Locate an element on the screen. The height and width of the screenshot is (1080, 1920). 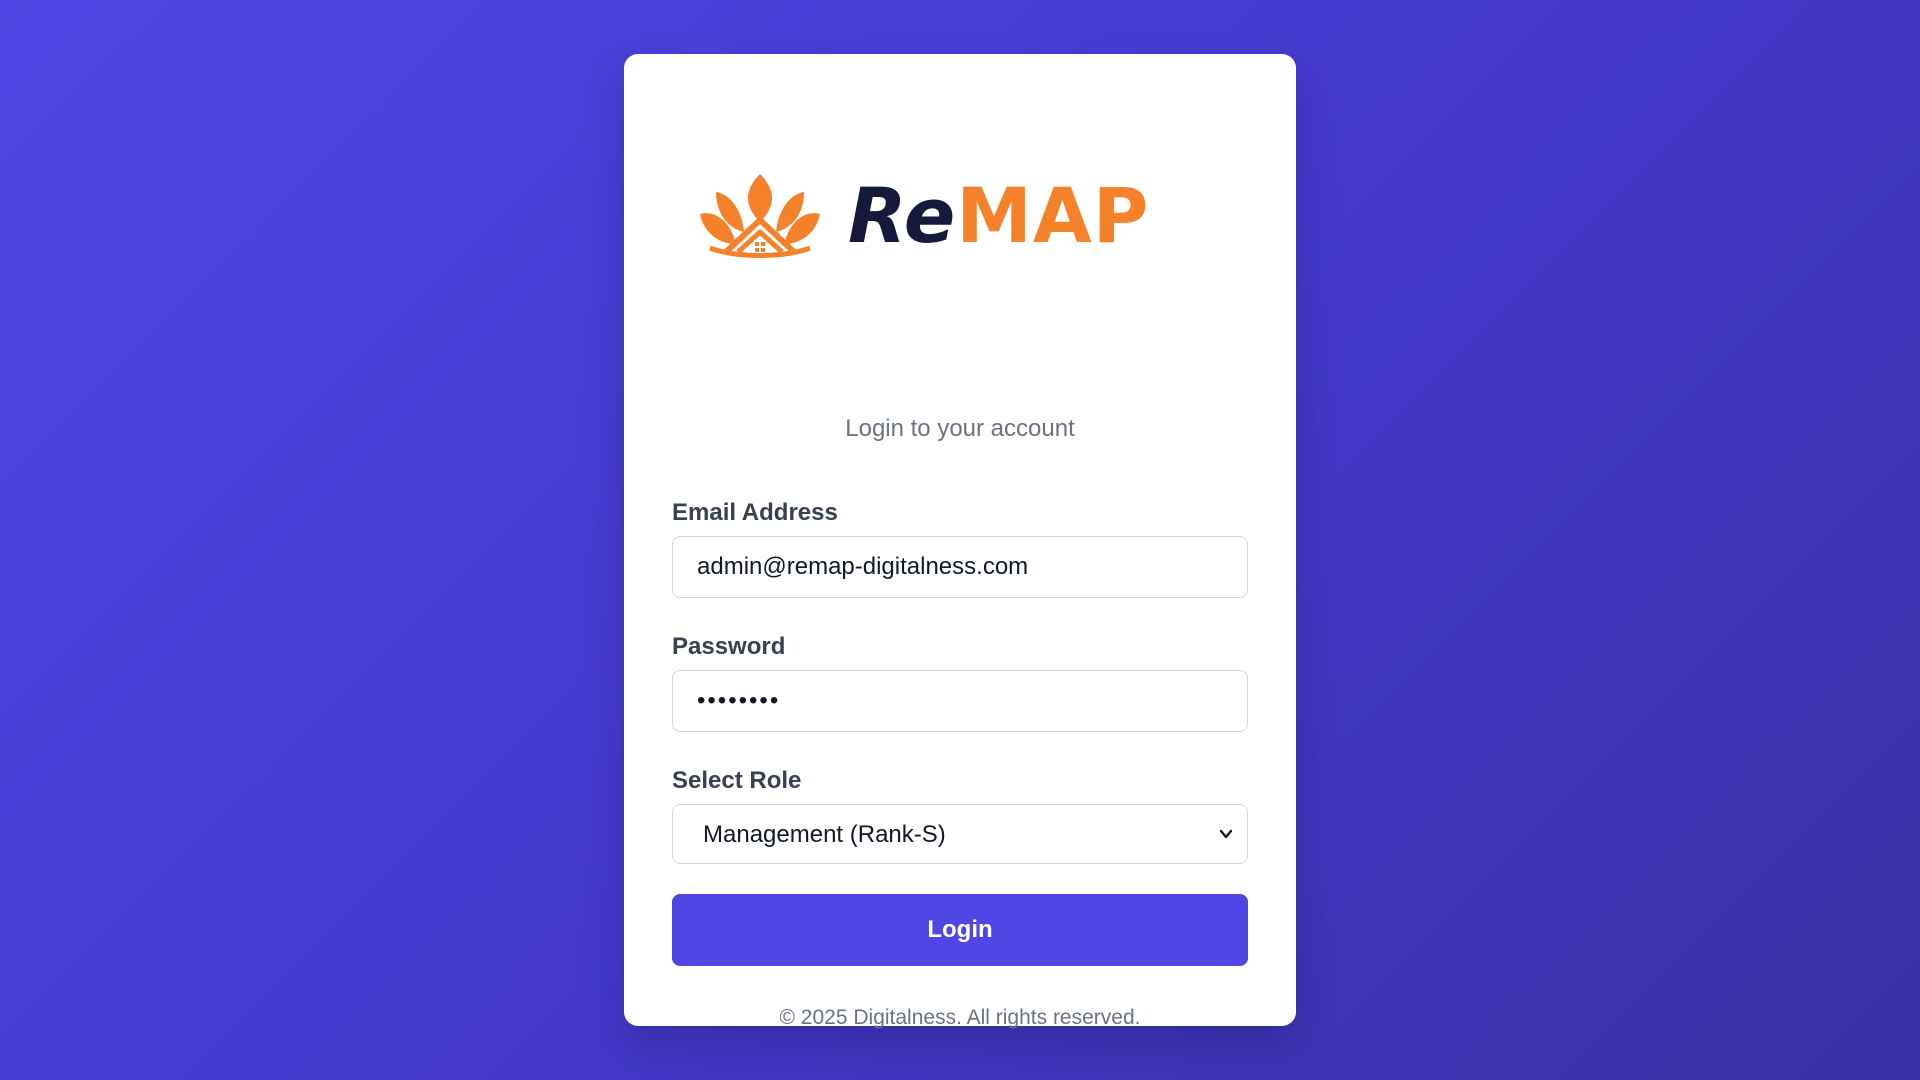
role-label: Select Role is located at coordinates (737, 780).